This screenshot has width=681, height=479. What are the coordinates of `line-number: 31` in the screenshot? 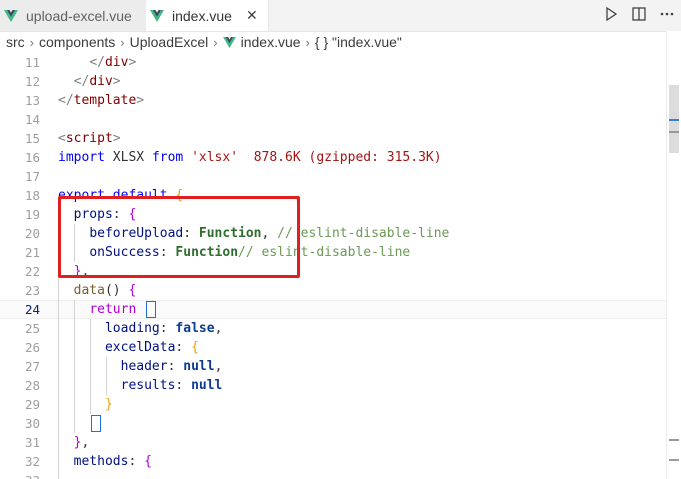 It's located at (32, 442).